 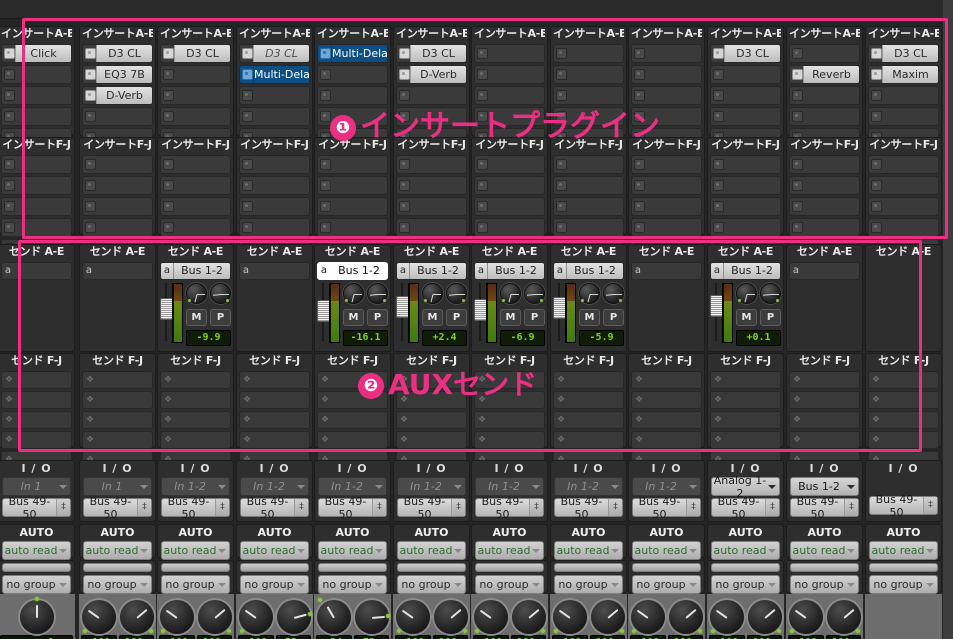 What do you see at coordinates (324, 312) in the screenshot?
I see `send-fader` at bounding box center [324, 312].